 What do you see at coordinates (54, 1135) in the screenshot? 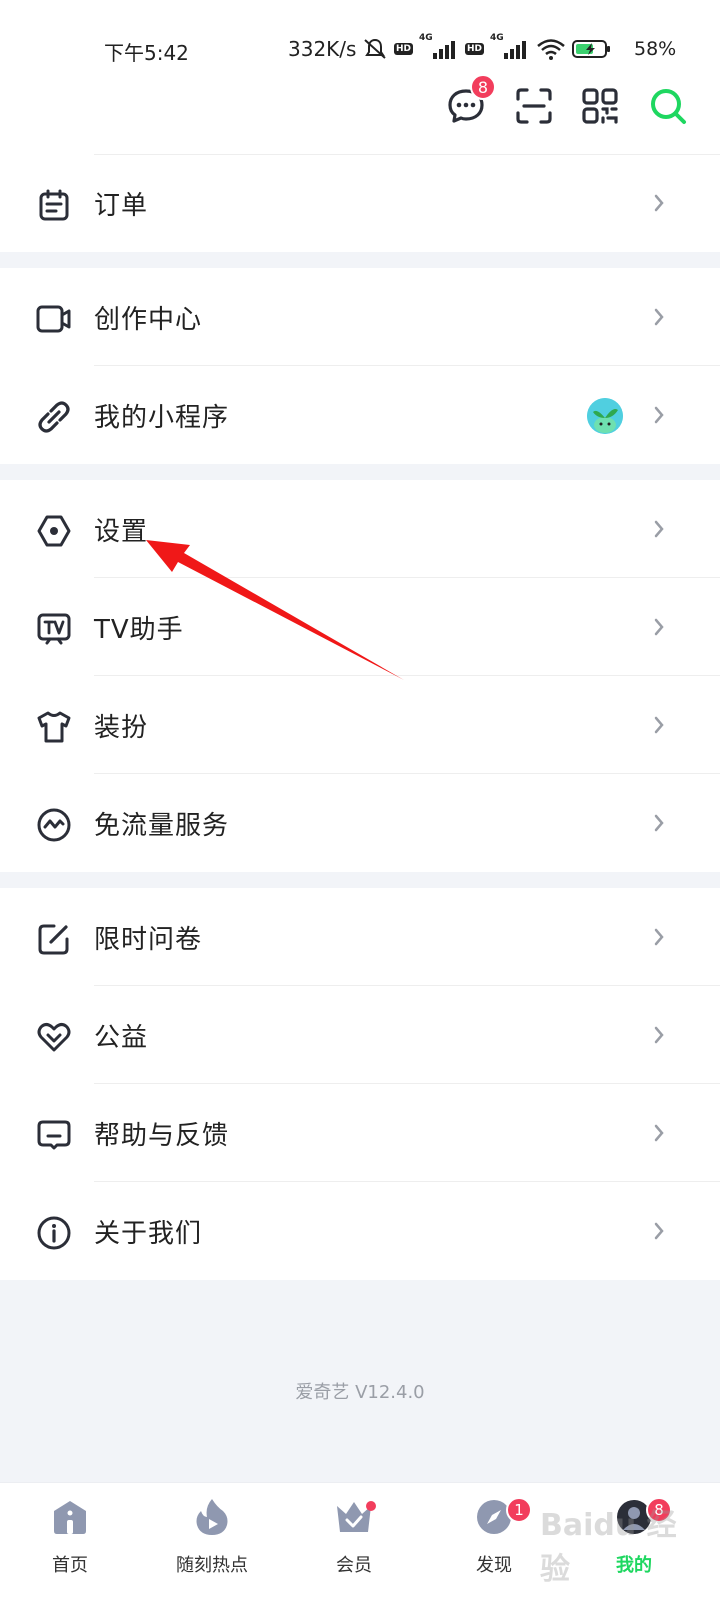
I see `feedback-icon` at bounding box center [54, 1135].